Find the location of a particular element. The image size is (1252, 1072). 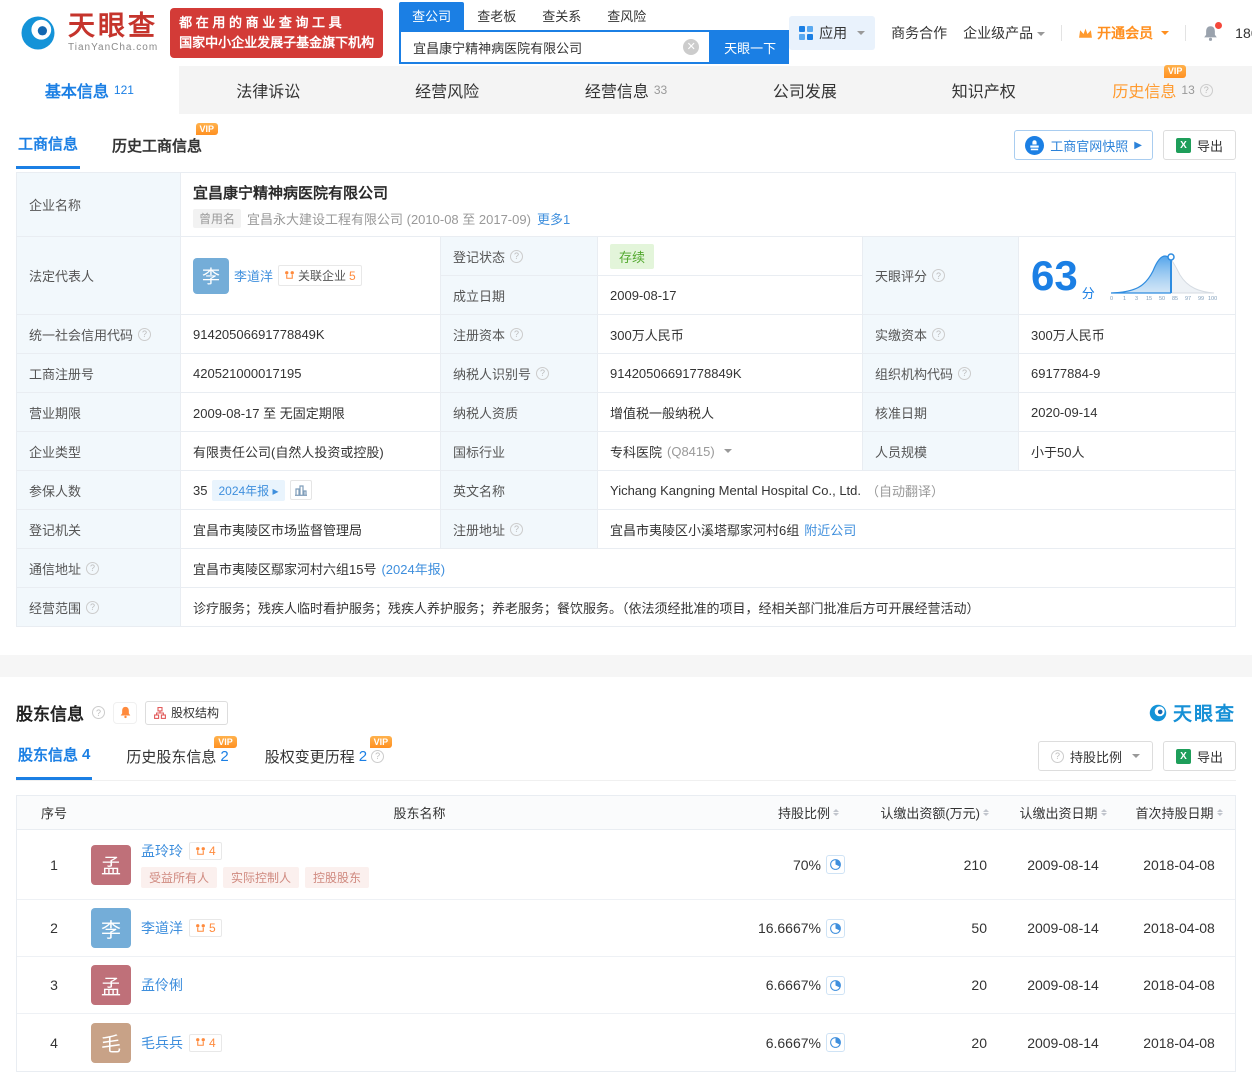

svg-text: 99 is located at coordinates (1201, 299).